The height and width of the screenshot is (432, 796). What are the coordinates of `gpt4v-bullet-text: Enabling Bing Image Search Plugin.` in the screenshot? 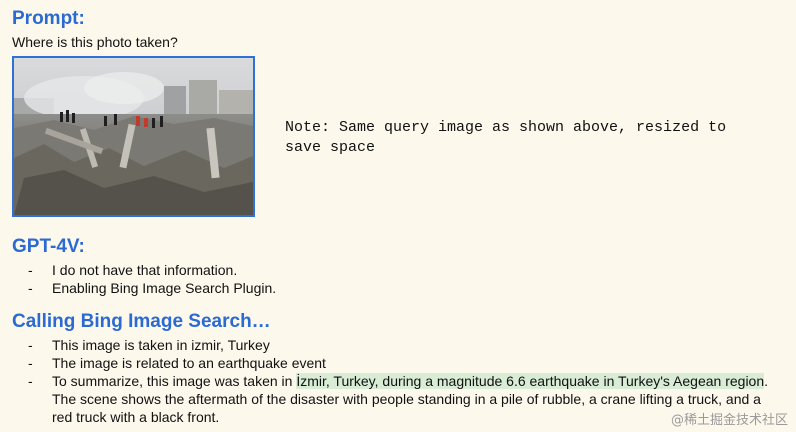 It's located at (164, 288).